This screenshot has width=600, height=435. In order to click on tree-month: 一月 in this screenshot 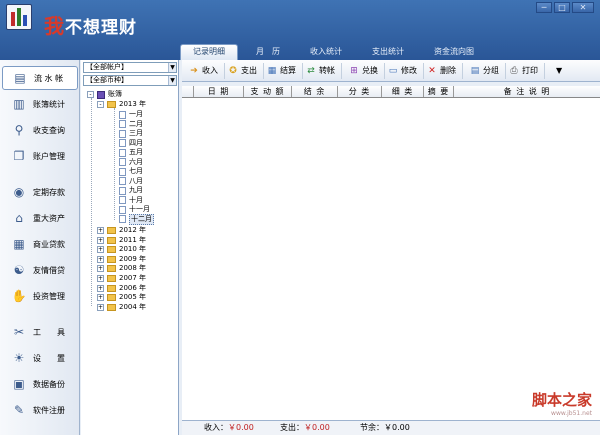, I will do `click(131, 114)`.